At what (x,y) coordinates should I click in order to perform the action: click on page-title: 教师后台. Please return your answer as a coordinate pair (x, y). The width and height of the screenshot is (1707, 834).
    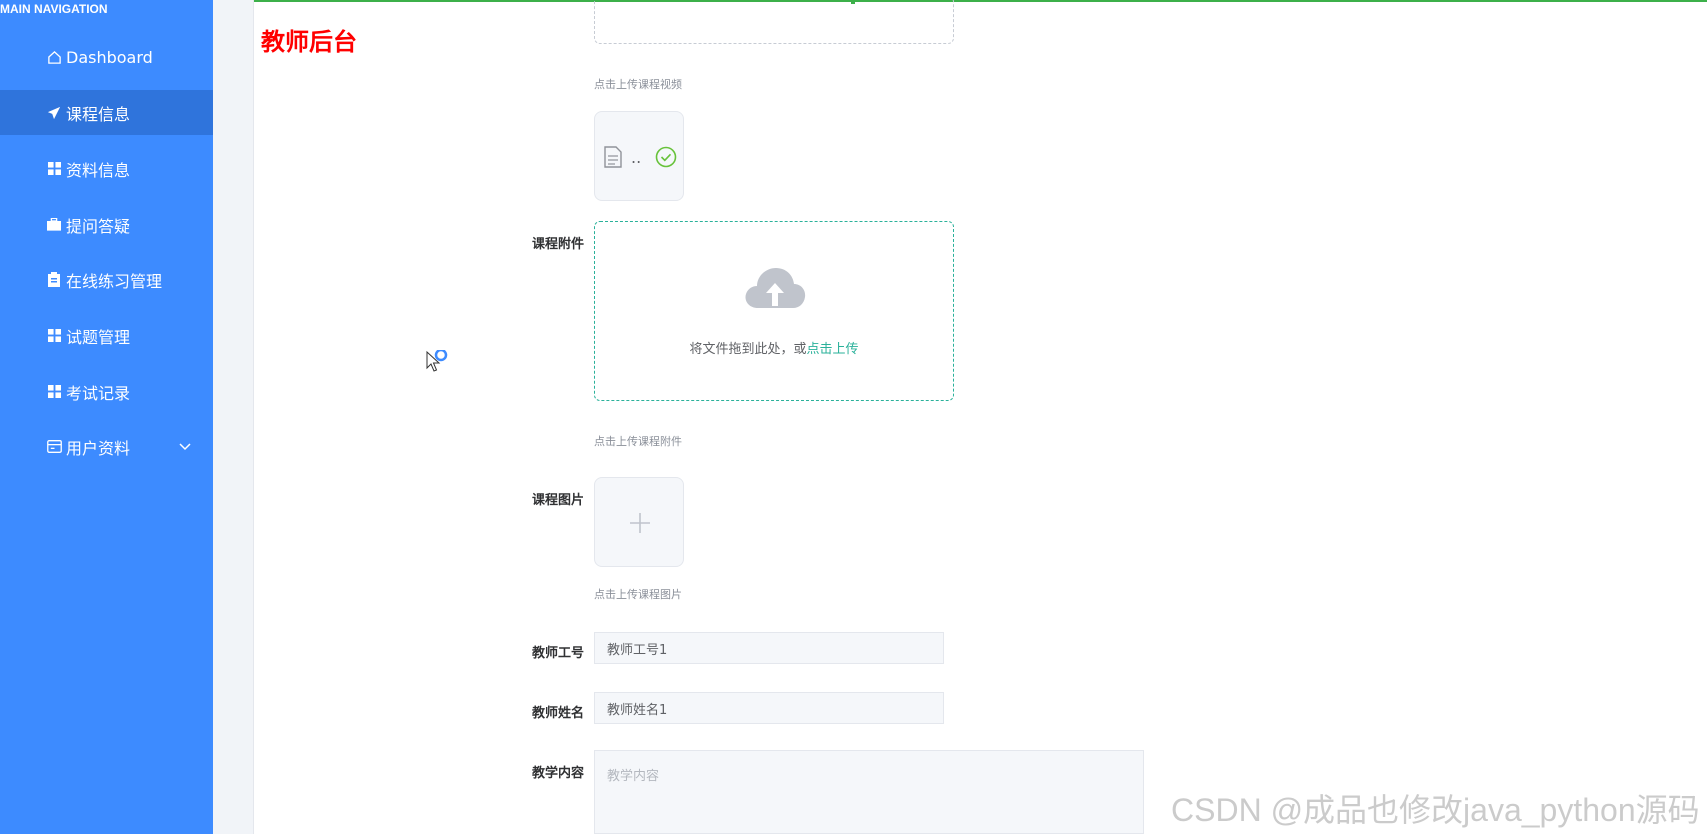
    Looking at the image, I should click on (309, 42).